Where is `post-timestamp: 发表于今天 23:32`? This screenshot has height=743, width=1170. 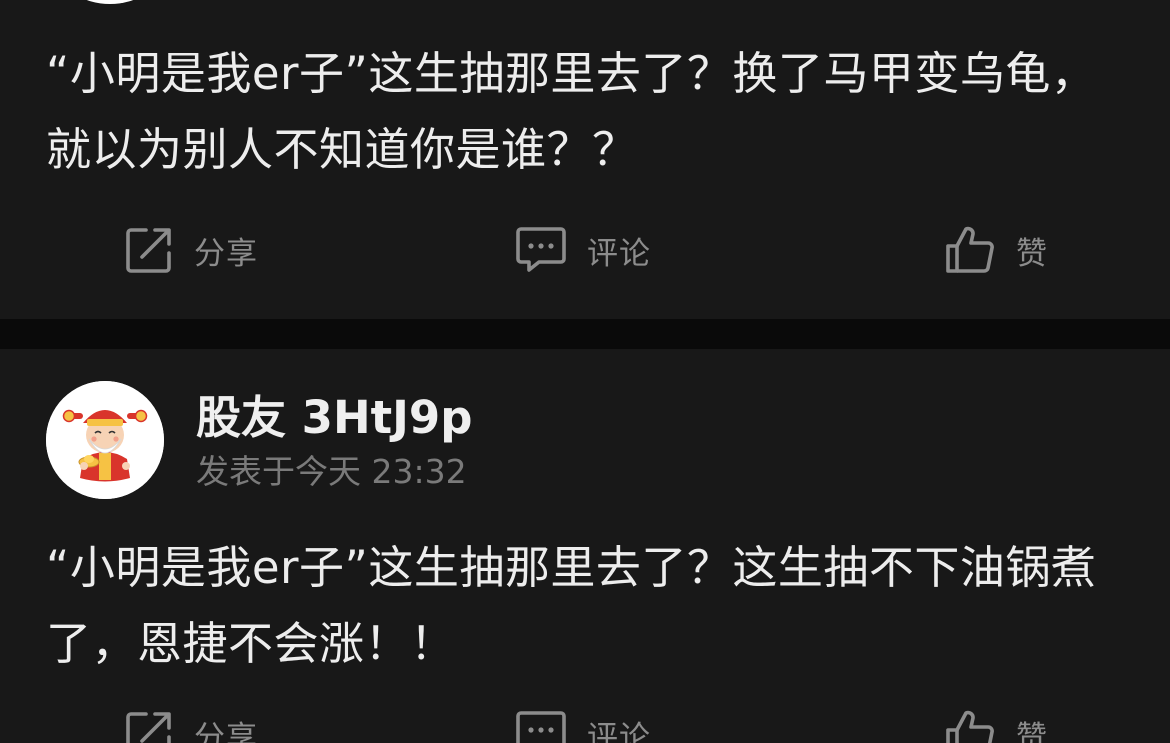
post-timestamp: 发表于今天 23:32 is located at coordinates (331, 471).